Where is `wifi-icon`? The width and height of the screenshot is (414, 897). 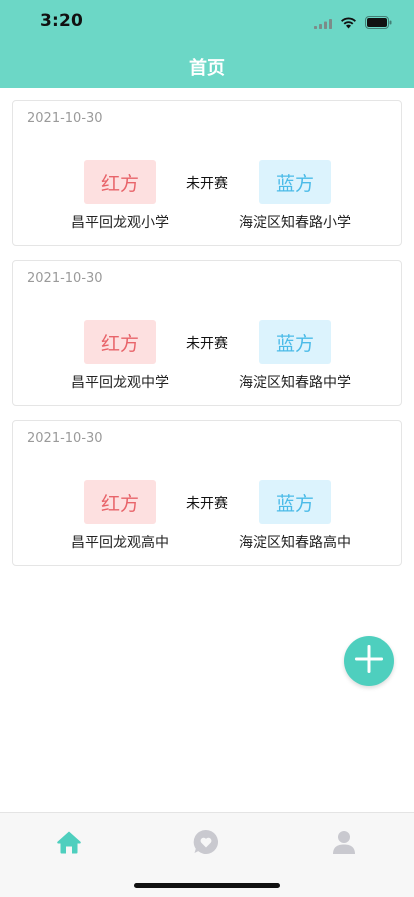
wifi-icon is located at coordinates (348, 23).